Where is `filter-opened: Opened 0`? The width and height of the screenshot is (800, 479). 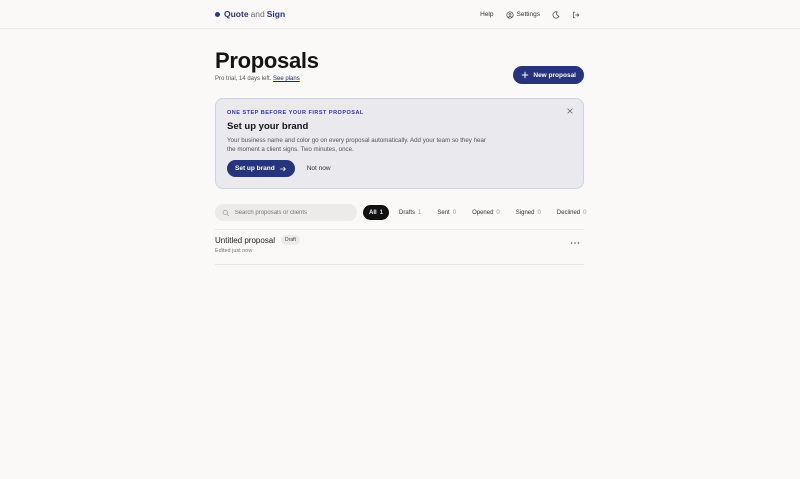 filter-opened: Opened 0 is located at coordinates (486, 212).